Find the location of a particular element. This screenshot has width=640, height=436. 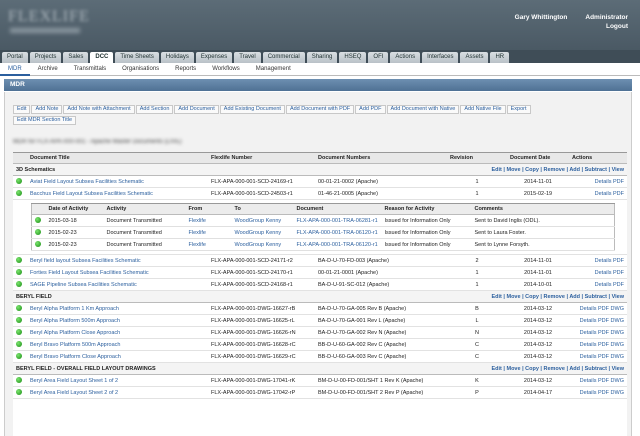

subnav-workflows: Workflows is located at coordinates (226, 69).